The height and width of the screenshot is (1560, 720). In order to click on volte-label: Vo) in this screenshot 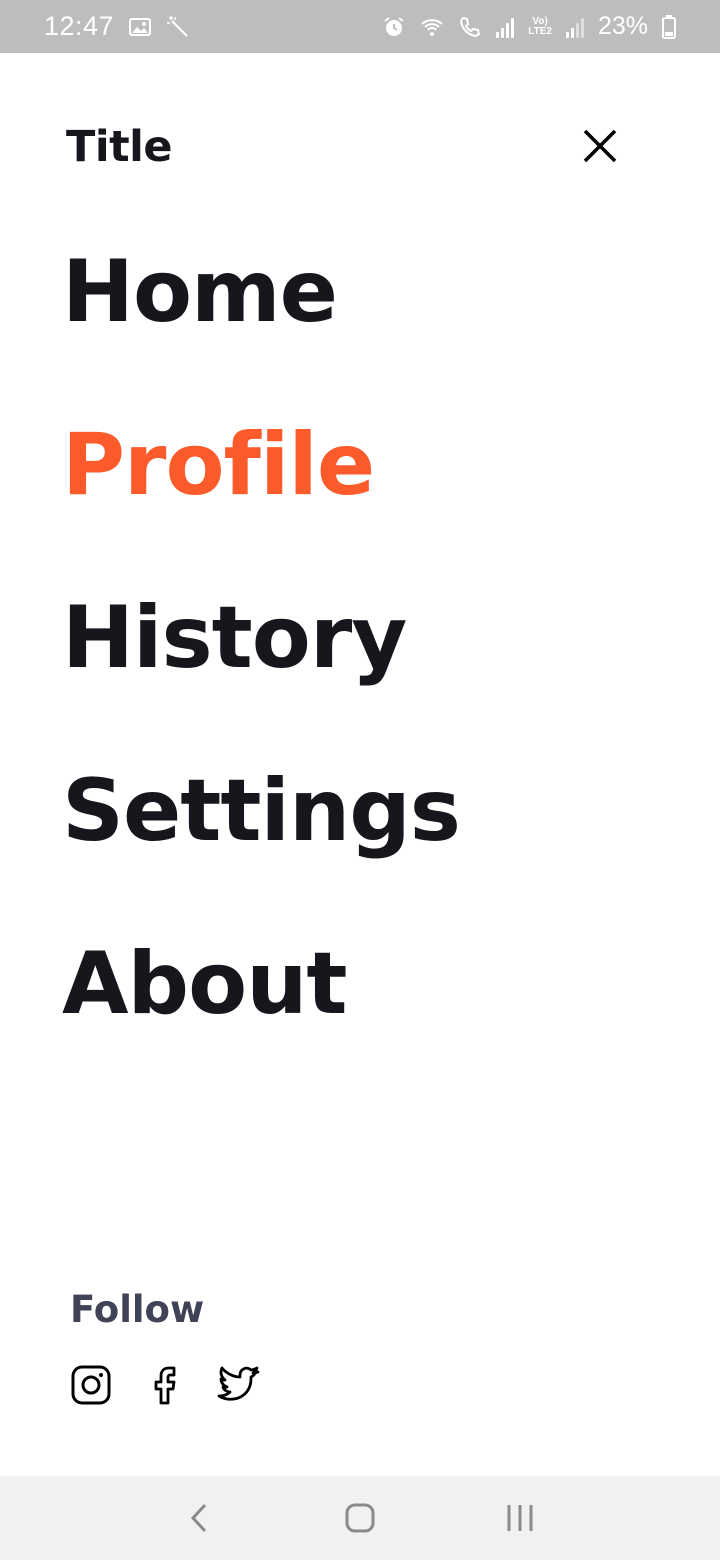, I will do `click(540, 21)`.